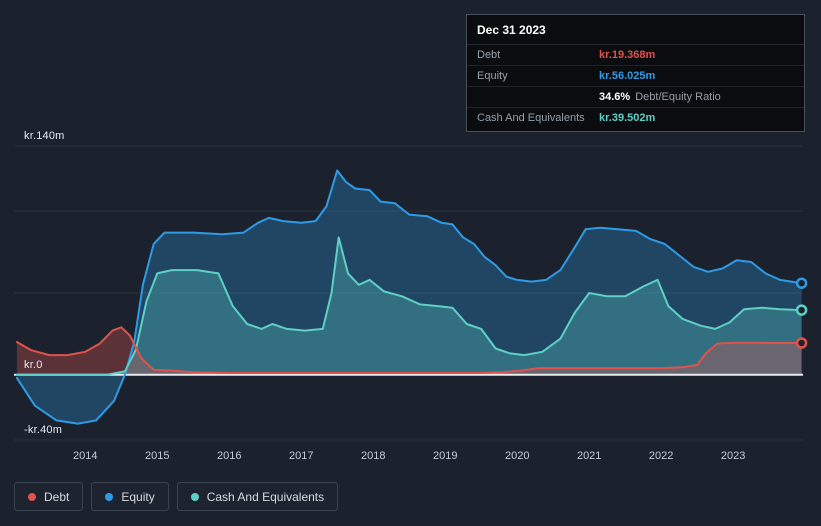  I want to click on tooltip-date: Dec 31 2023, so click(635, 30).